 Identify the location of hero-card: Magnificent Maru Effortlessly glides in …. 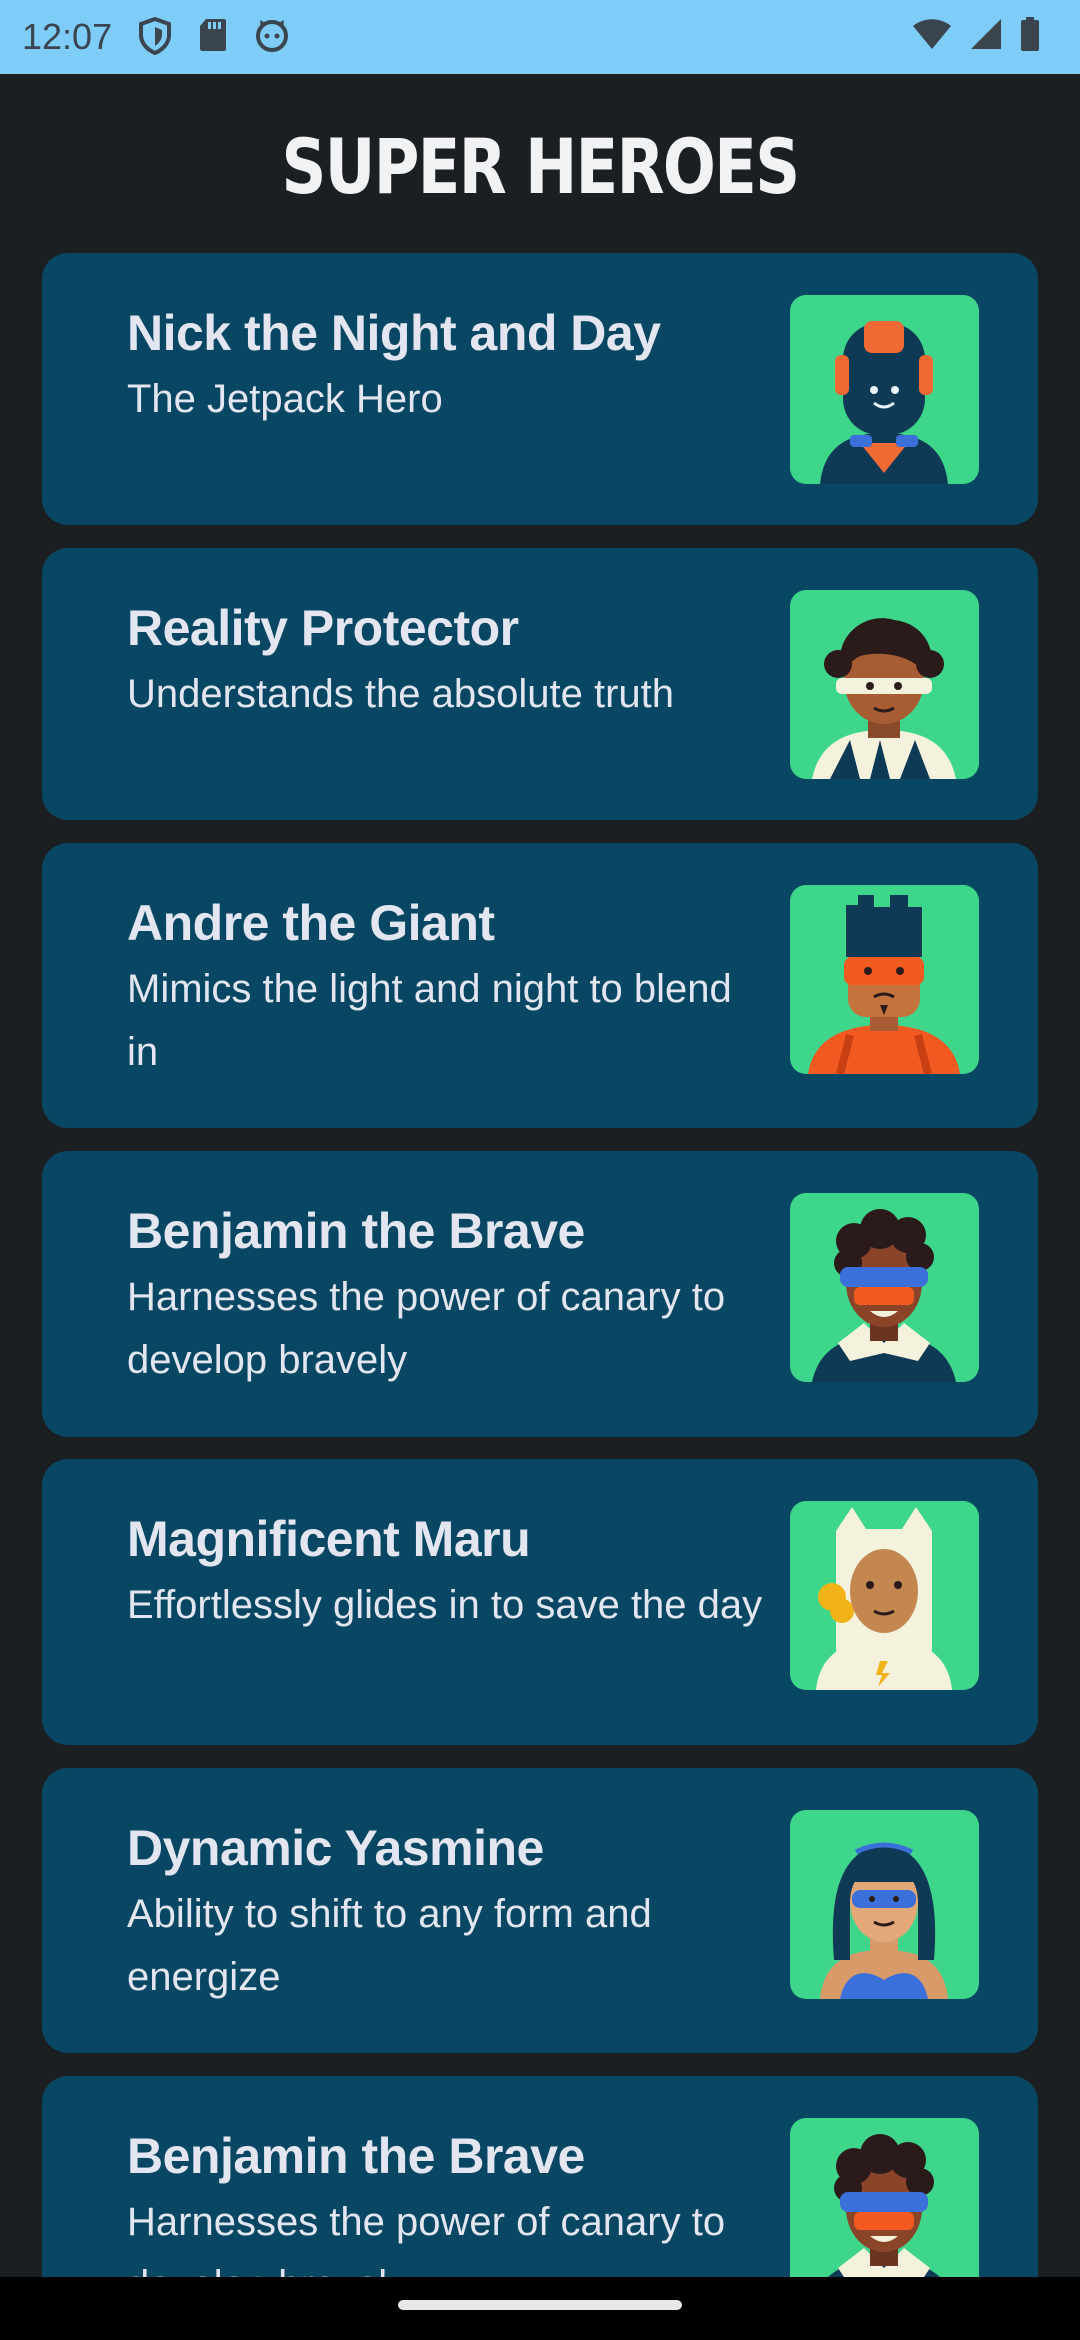
(540, 1602).